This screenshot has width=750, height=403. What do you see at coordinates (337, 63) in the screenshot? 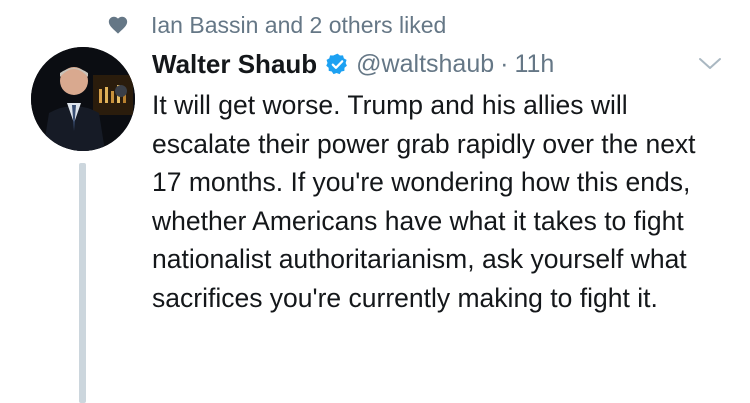
I see `verified-badge-icon` at bounding box center [337, 63].